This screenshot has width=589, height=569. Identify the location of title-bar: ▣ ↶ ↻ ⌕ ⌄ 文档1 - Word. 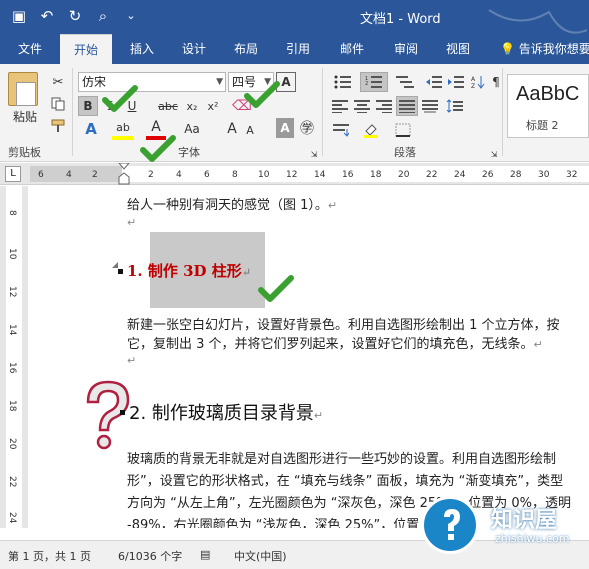
(294, 30).